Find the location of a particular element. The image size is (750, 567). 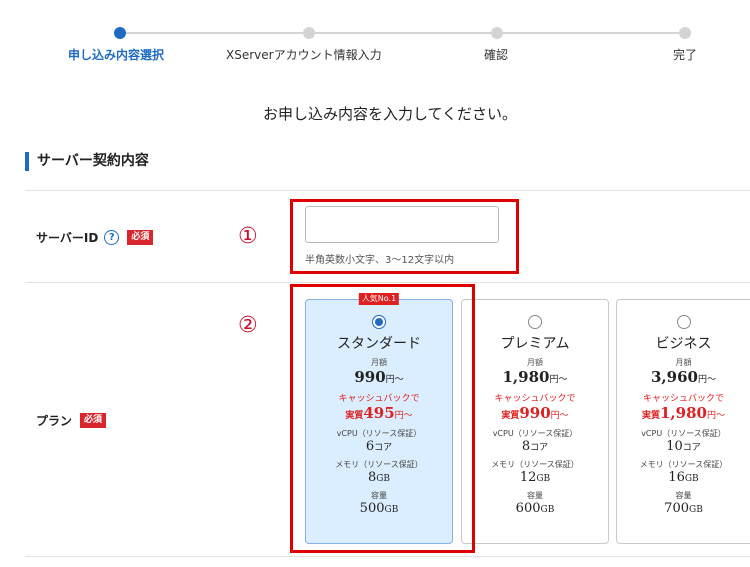

effective-value: 990 is located at coordinates (535, 413).